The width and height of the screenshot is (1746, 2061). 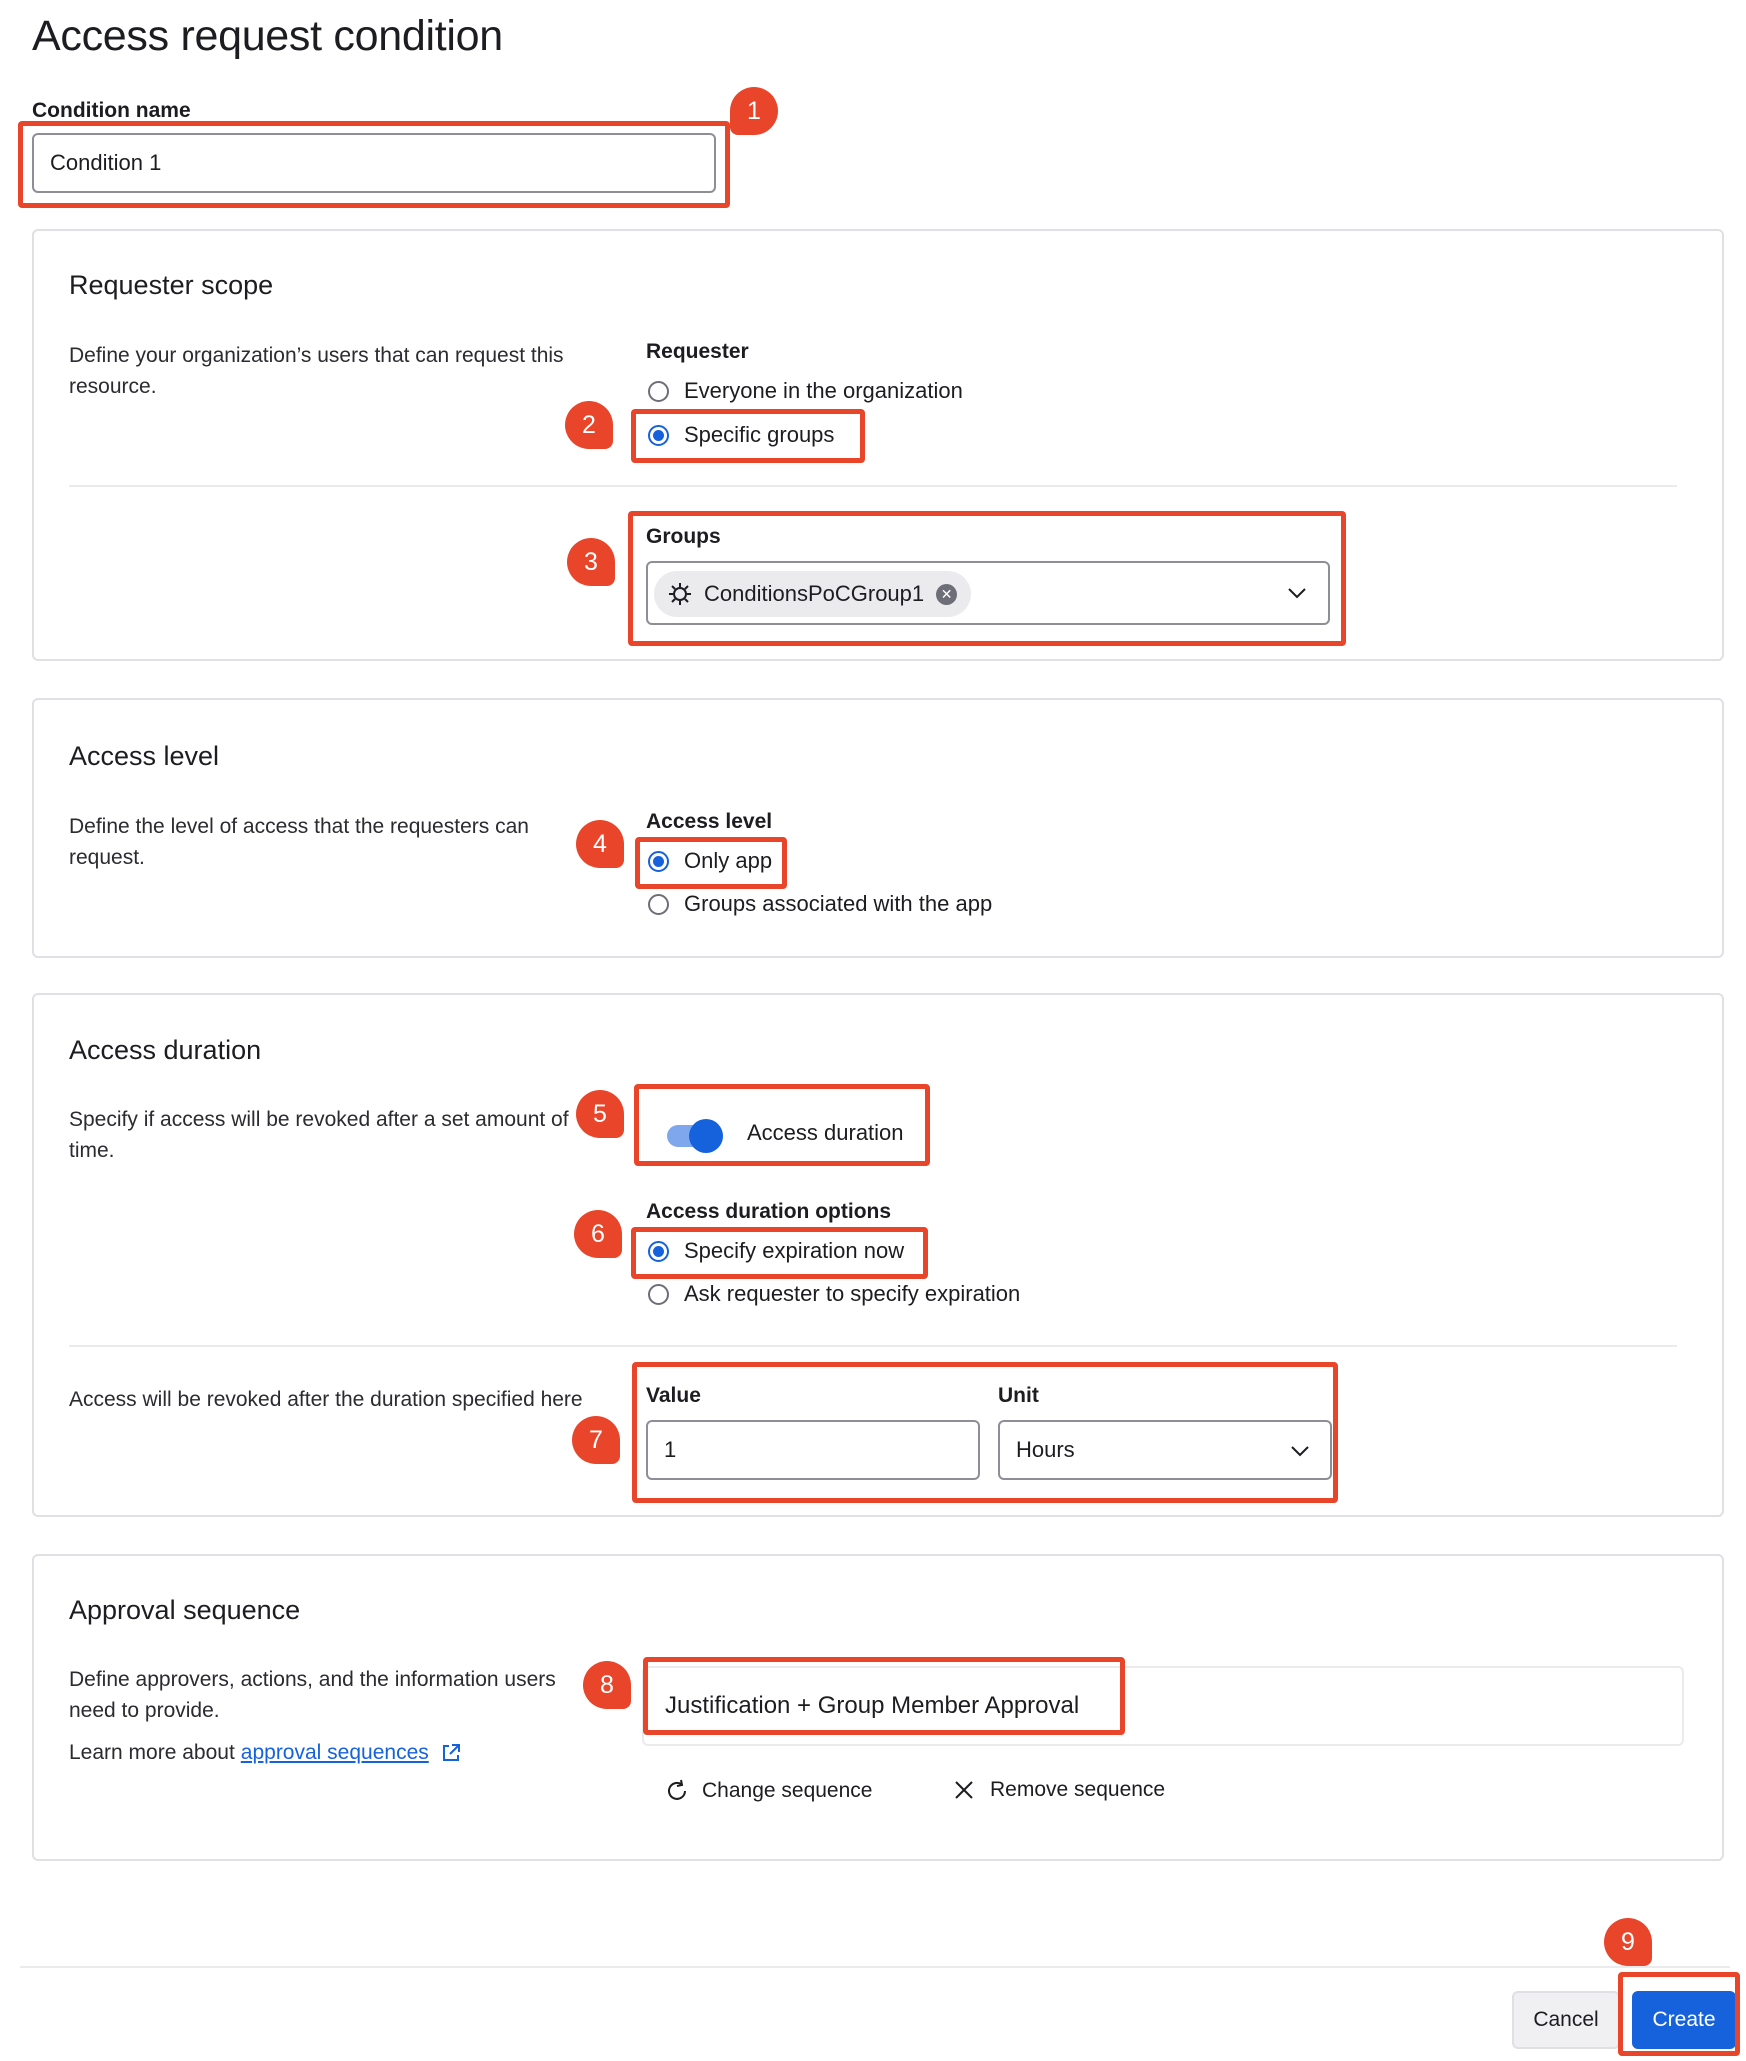 What do you see at coordinates (111, 110) in the screenshot?
I see `condition-name-label: Condition name` at bounding box center [111, 110].